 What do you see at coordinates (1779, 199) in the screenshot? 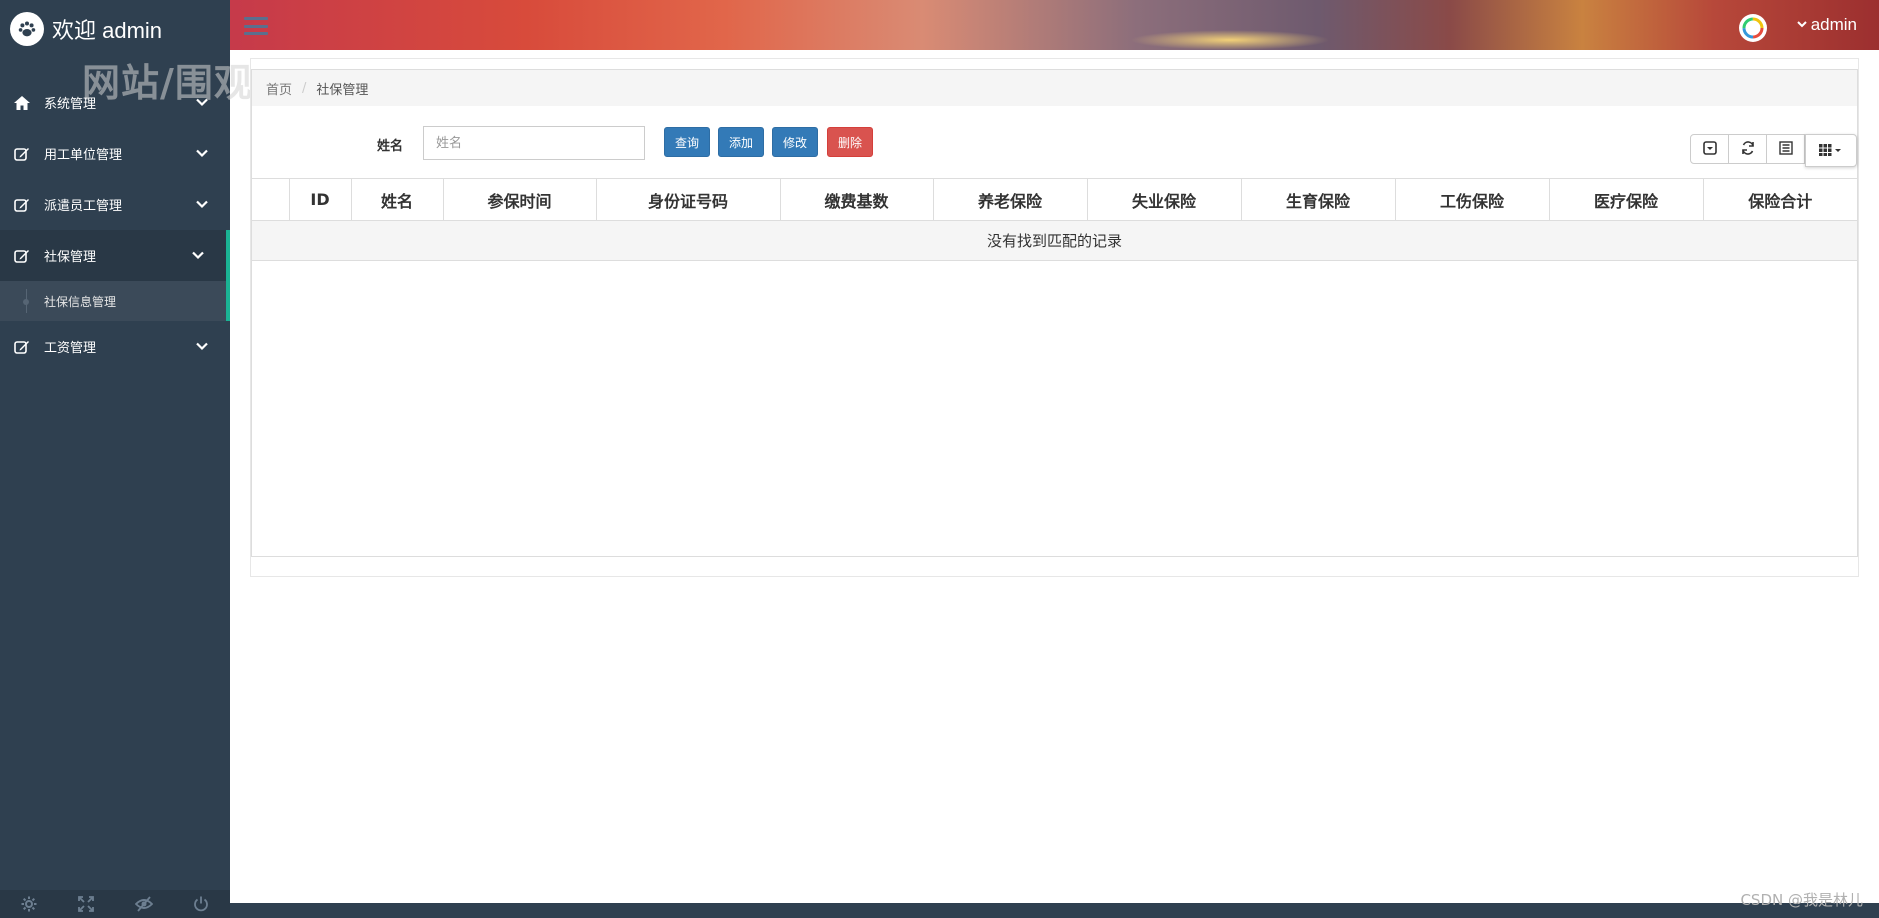
I see `column-header: 保险合计` at bounding box center [1779, 199].